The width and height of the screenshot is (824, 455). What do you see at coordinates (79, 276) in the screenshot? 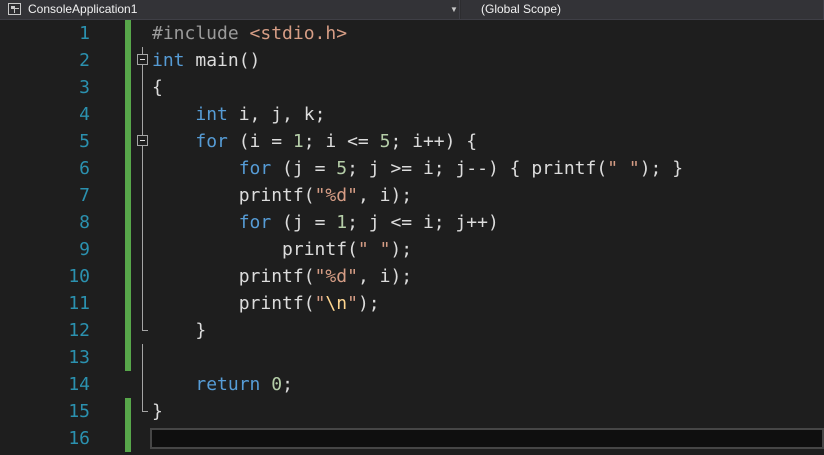
I see `line-number: 10` at bounding box center [79, 276].